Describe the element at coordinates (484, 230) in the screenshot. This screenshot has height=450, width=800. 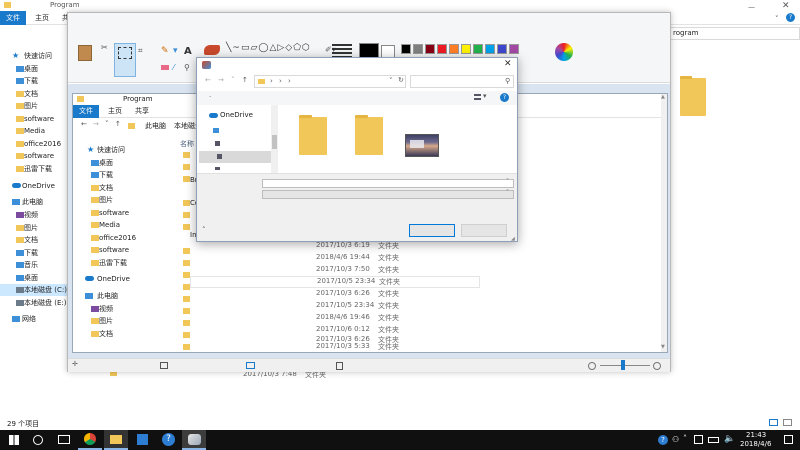
I see `cancel-button` at that location.